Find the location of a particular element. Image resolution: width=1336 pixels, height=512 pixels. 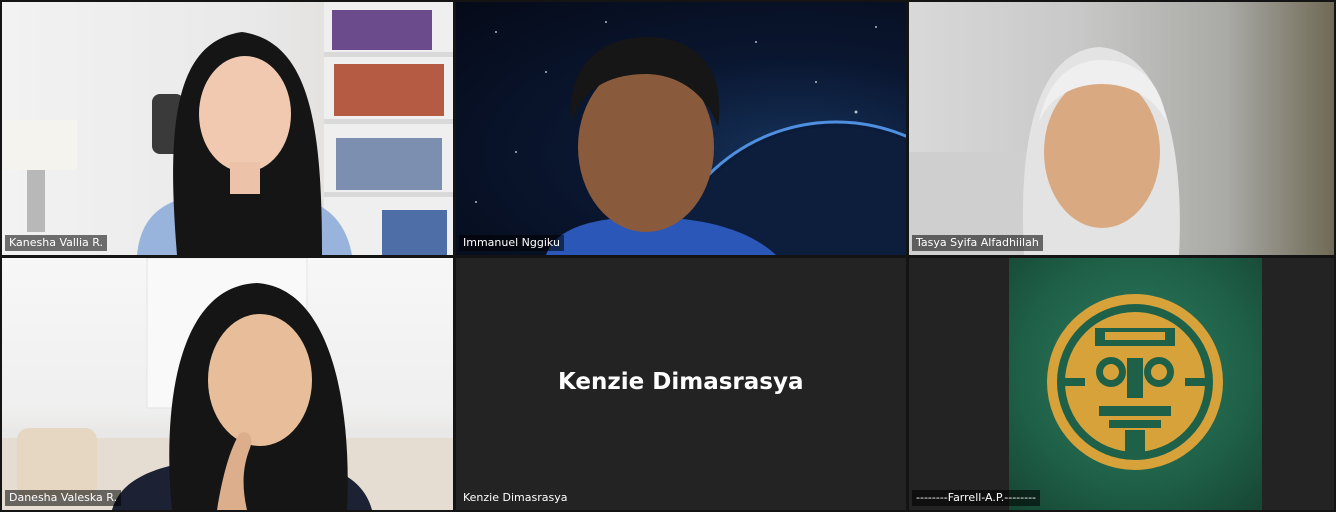

participant-display-name-kenzie: Kenzie Dimasrasya is located at coordinates (681, 382).